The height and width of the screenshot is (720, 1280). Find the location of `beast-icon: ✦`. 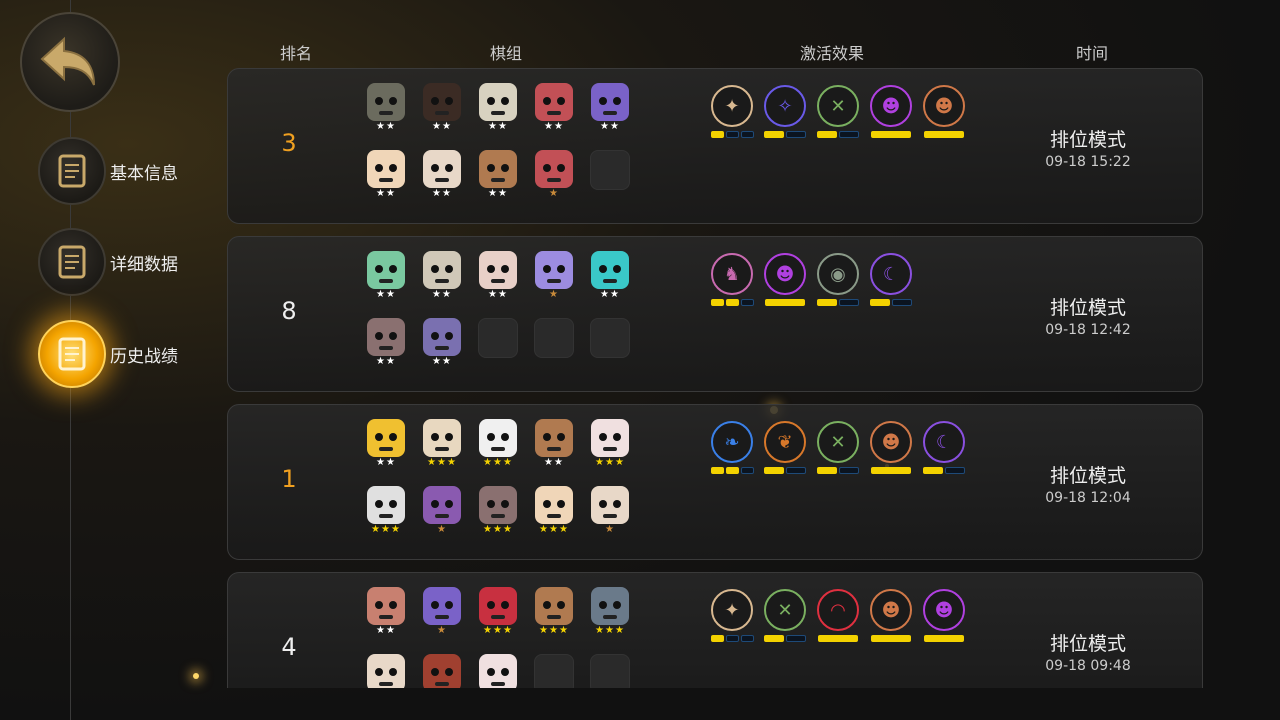

beast-icon: ✦ is located at coordinates (732, 106).